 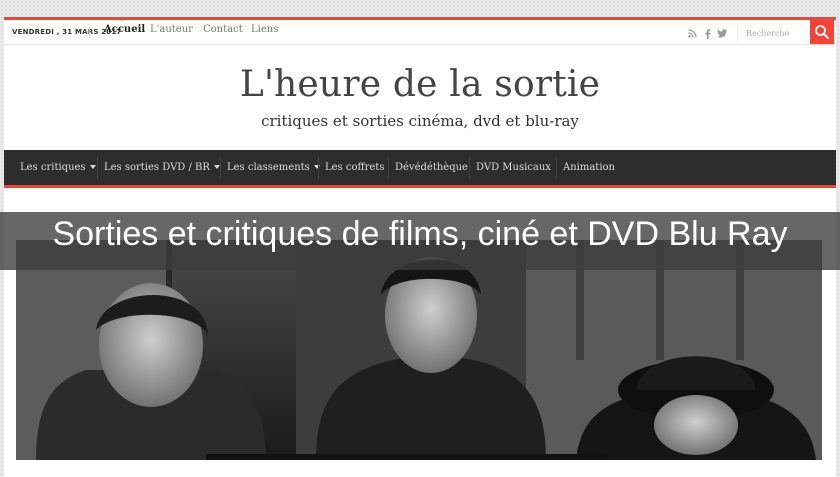 I want to click on nav-item-animation: Animation, so click(x=589, y=167).